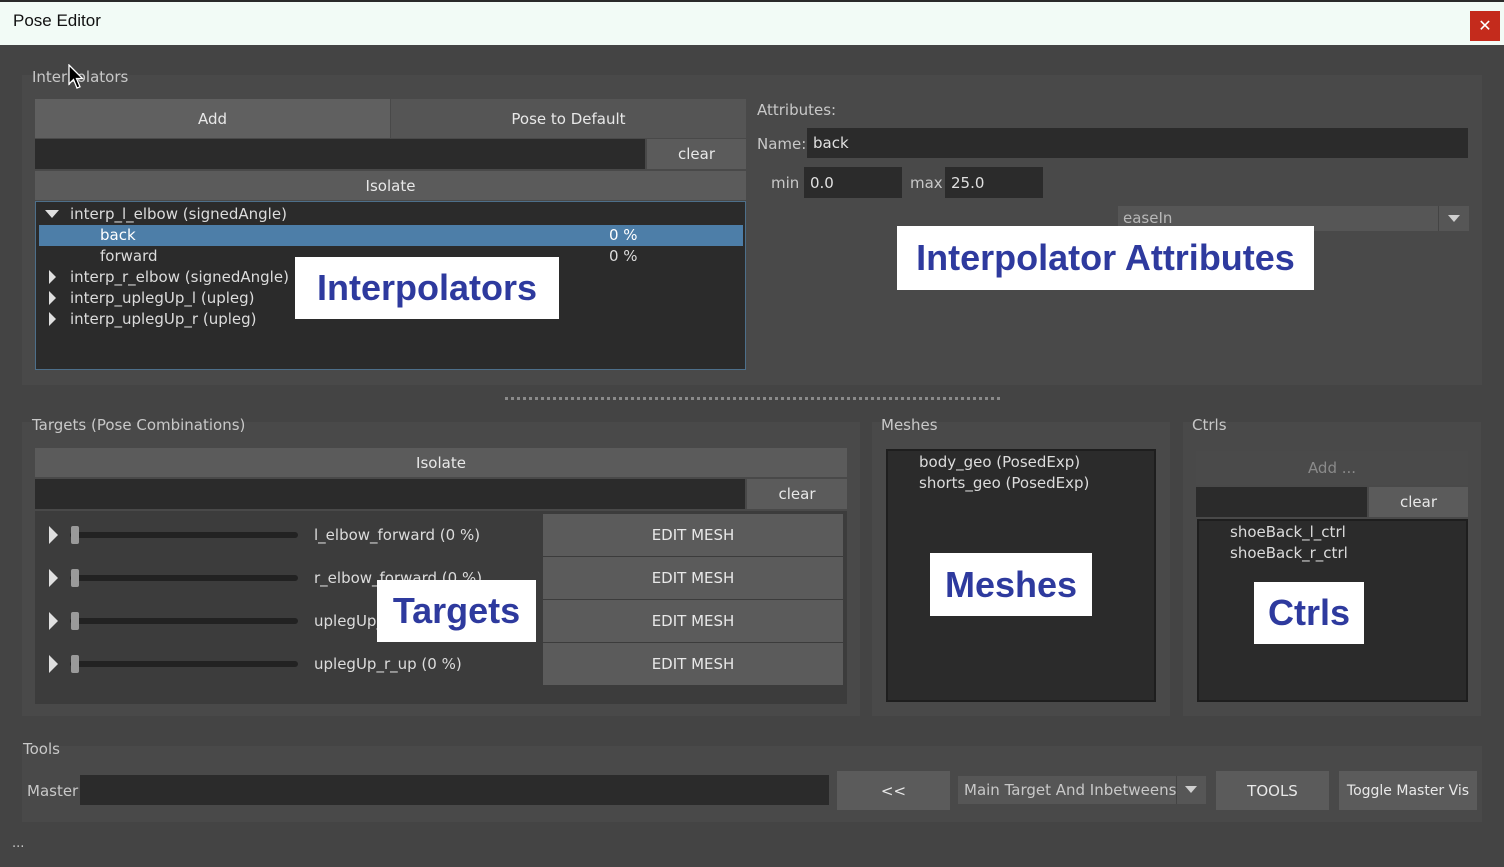 This screenshot has width=1504, height=867. What do you see at coordinates (391, 214) in the screenshot?
I see `tree-item-interp-l-elbow: interp_l_elbow (signedAngle)` at bounding box center [391, 214].